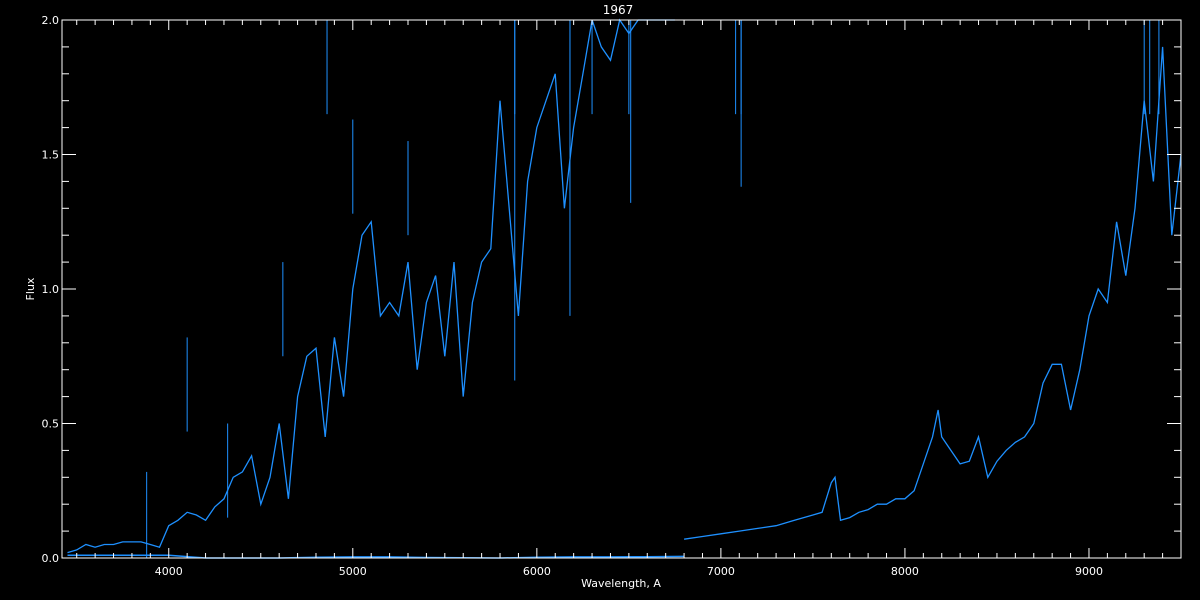  Describe the element at coordinates (1089, 571) in the screenshot. I see `x-tick-label: 9000` at that location.